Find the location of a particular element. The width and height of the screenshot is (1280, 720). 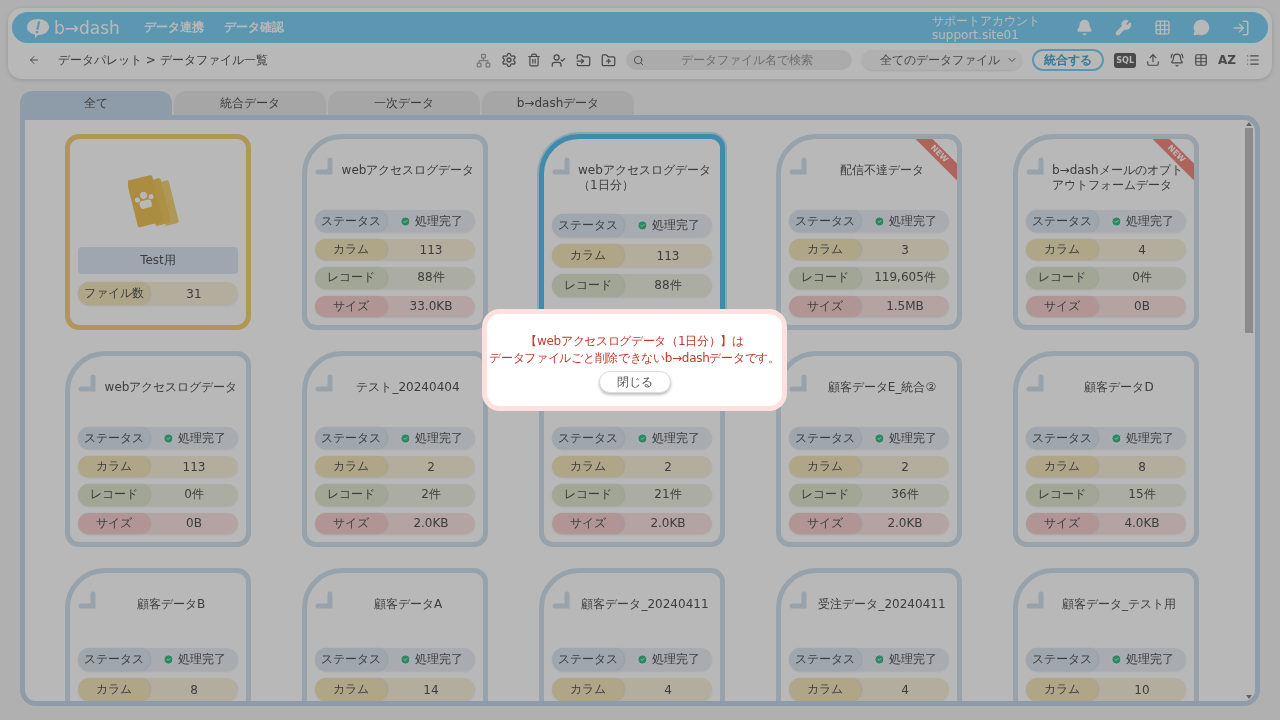

settings-icon is located at coordinates (509, 60).